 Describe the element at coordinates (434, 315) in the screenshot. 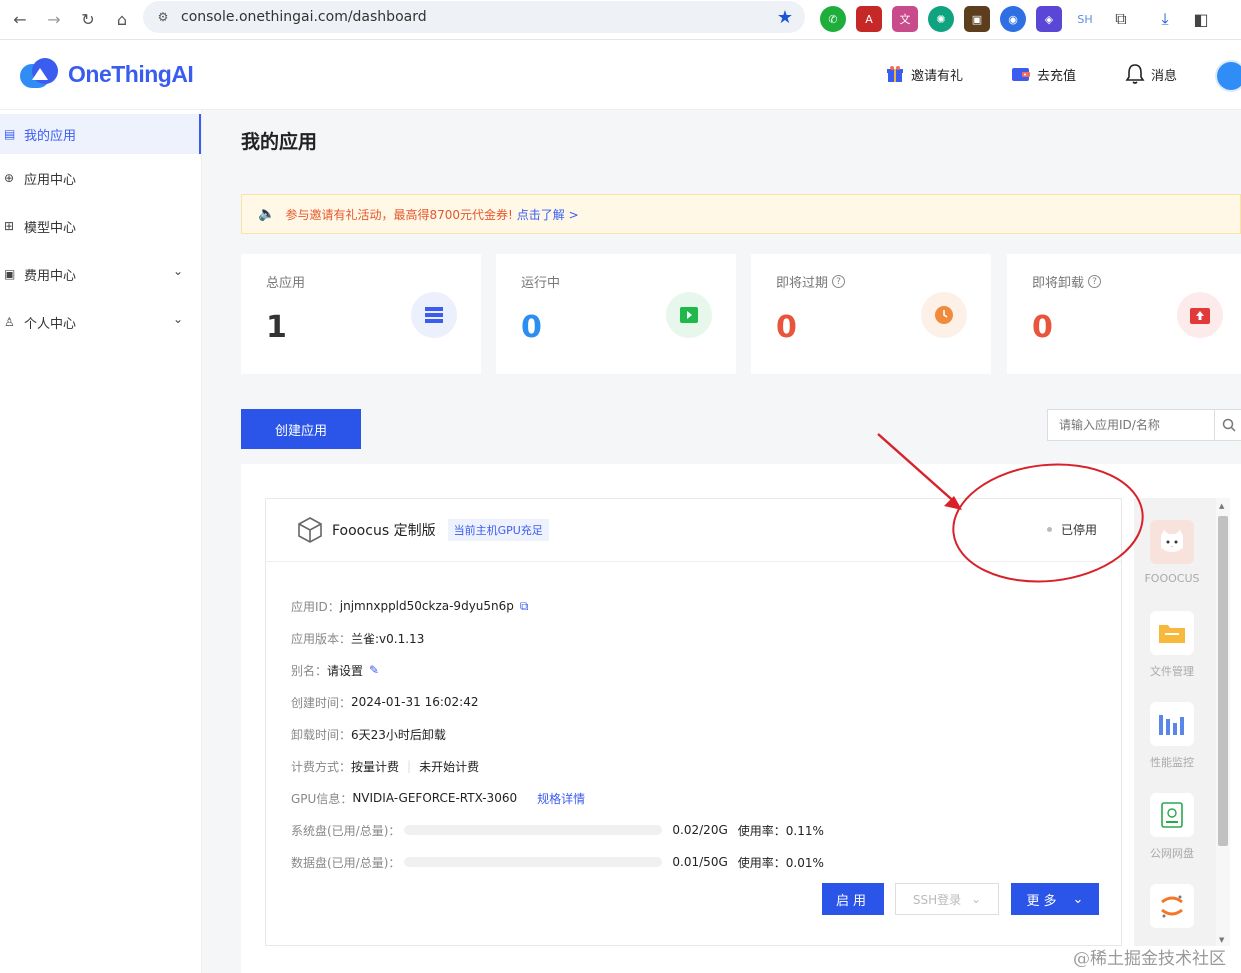

I see `list-icon` at that location.